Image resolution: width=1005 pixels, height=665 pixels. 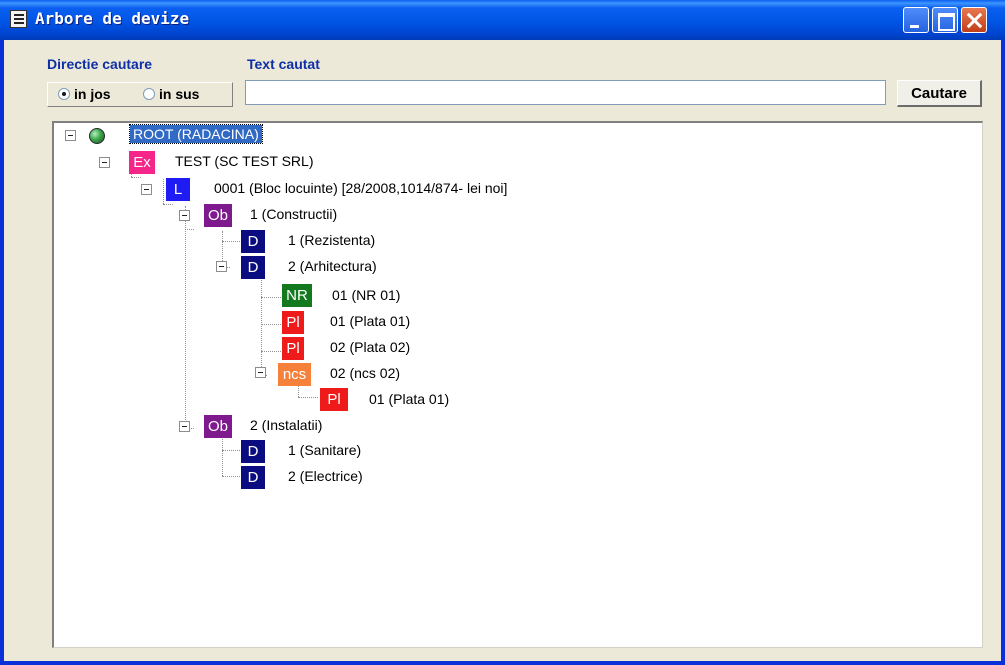 What do you see at coordinates (331, 240) in the screenshot?
I see `tree-node-label: 1 (Rezistenta)` at bounding box center [331, 240].